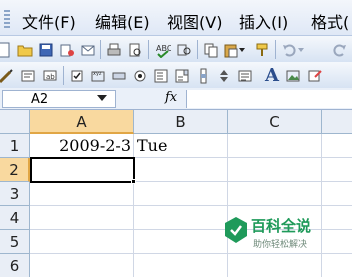 The height and width of the screenshot is (277, 352). Describe the element at coordinates (15, 122) in the screenshot. I see `select-all-corner` at that location.